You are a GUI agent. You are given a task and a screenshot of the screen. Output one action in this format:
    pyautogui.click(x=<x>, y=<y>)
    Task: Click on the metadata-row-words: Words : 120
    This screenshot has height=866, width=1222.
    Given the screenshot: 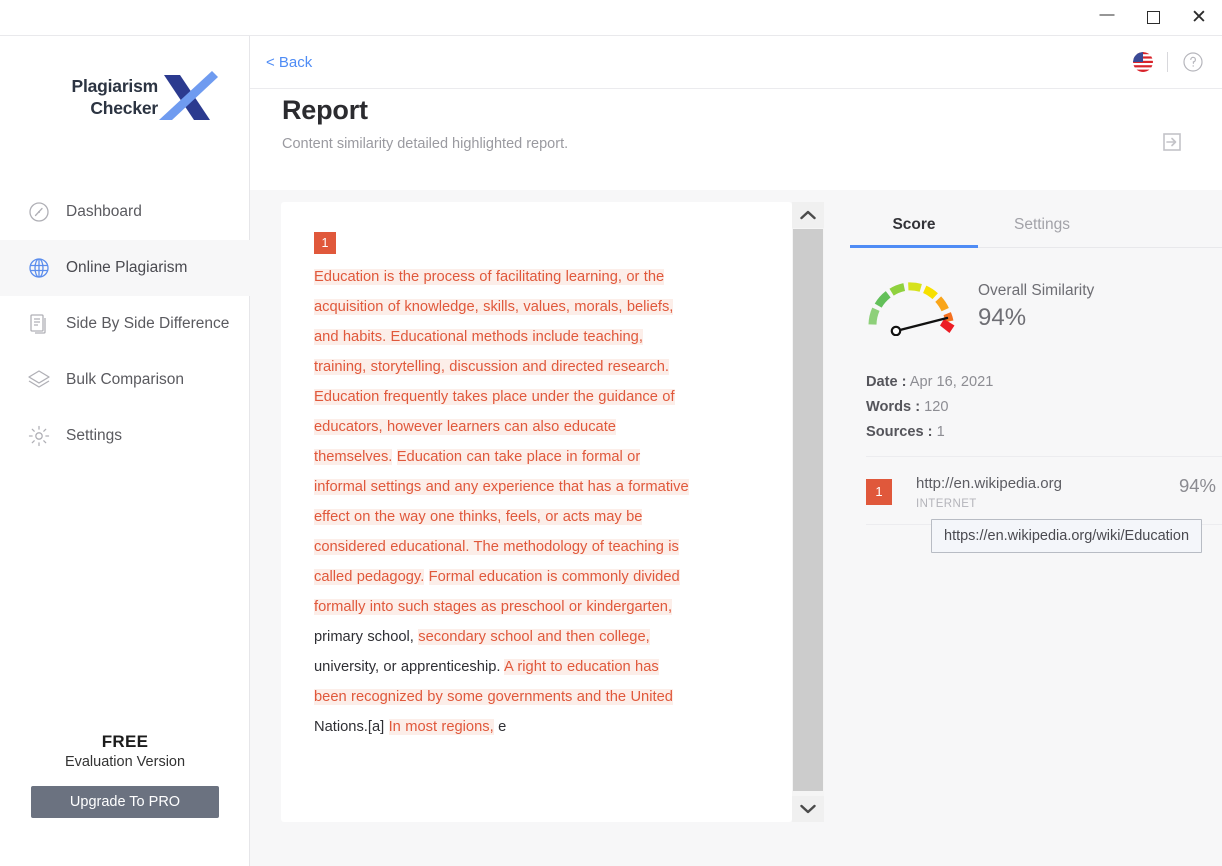 What is the action you would take?
    pyautogui.click(x=1044, y=407)
    